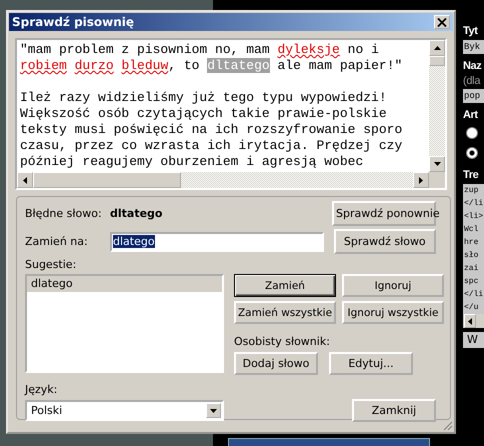 This screenshot has height=446, width=484. Describe the element at coordinates (217, 242) in the screenshot. I see `replace-field: dlatego` at that location.